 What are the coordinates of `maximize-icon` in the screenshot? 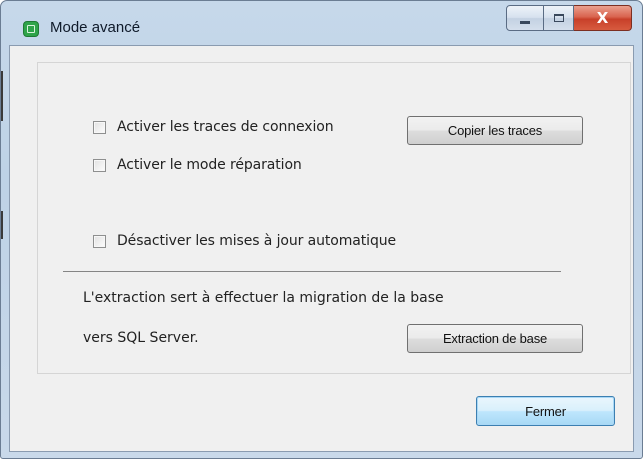 It's located at (558, 18).